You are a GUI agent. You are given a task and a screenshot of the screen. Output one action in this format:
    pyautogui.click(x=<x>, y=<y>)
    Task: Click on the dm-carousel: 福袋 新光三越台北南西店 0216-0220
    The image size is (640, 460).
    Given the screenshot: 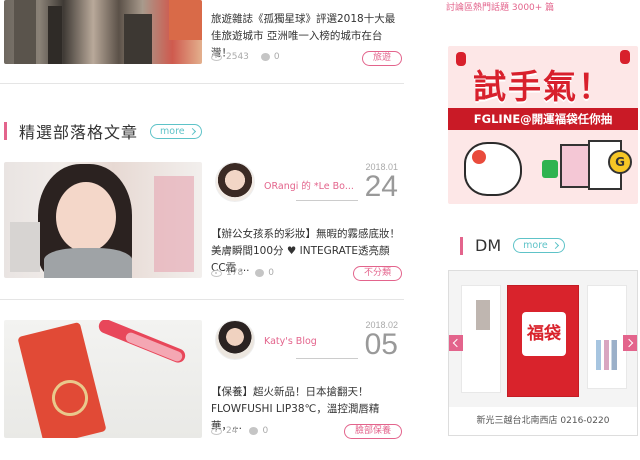 What is the action you would take?
    pyautogui.click(x=543, y=353)
    